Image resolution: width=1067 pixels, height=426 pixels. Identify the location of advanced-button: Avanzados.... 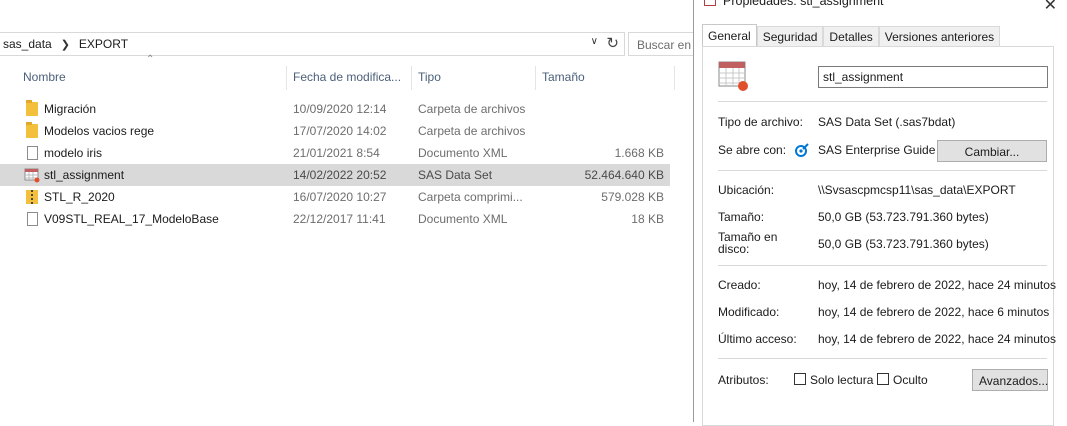
(1010, 380).